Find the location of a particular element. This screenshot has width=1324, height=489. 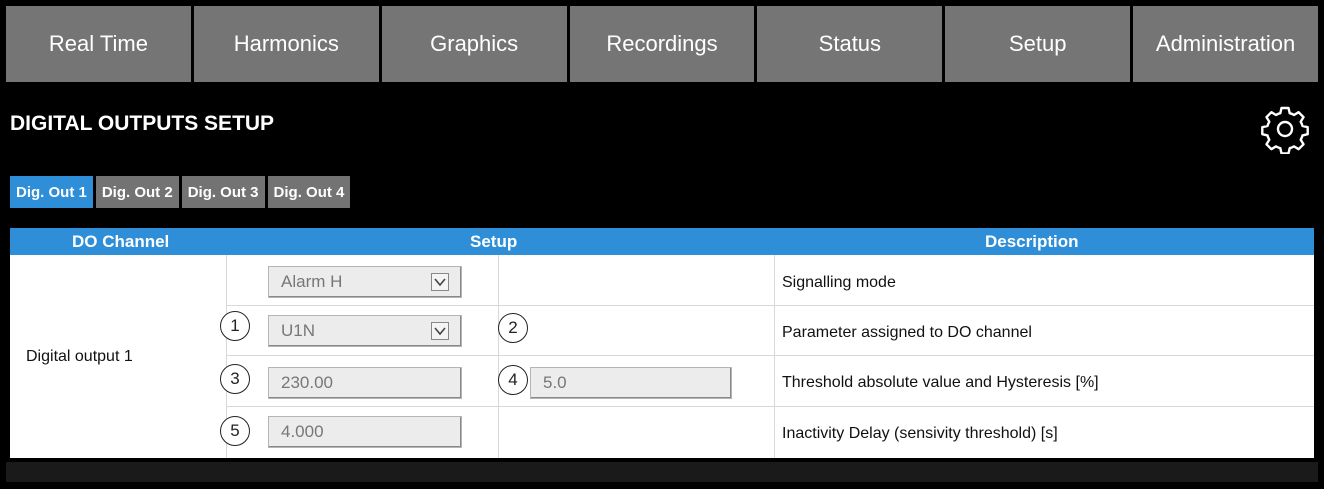

header-do-channel: DO Channel is located at coordinates (121, 241).